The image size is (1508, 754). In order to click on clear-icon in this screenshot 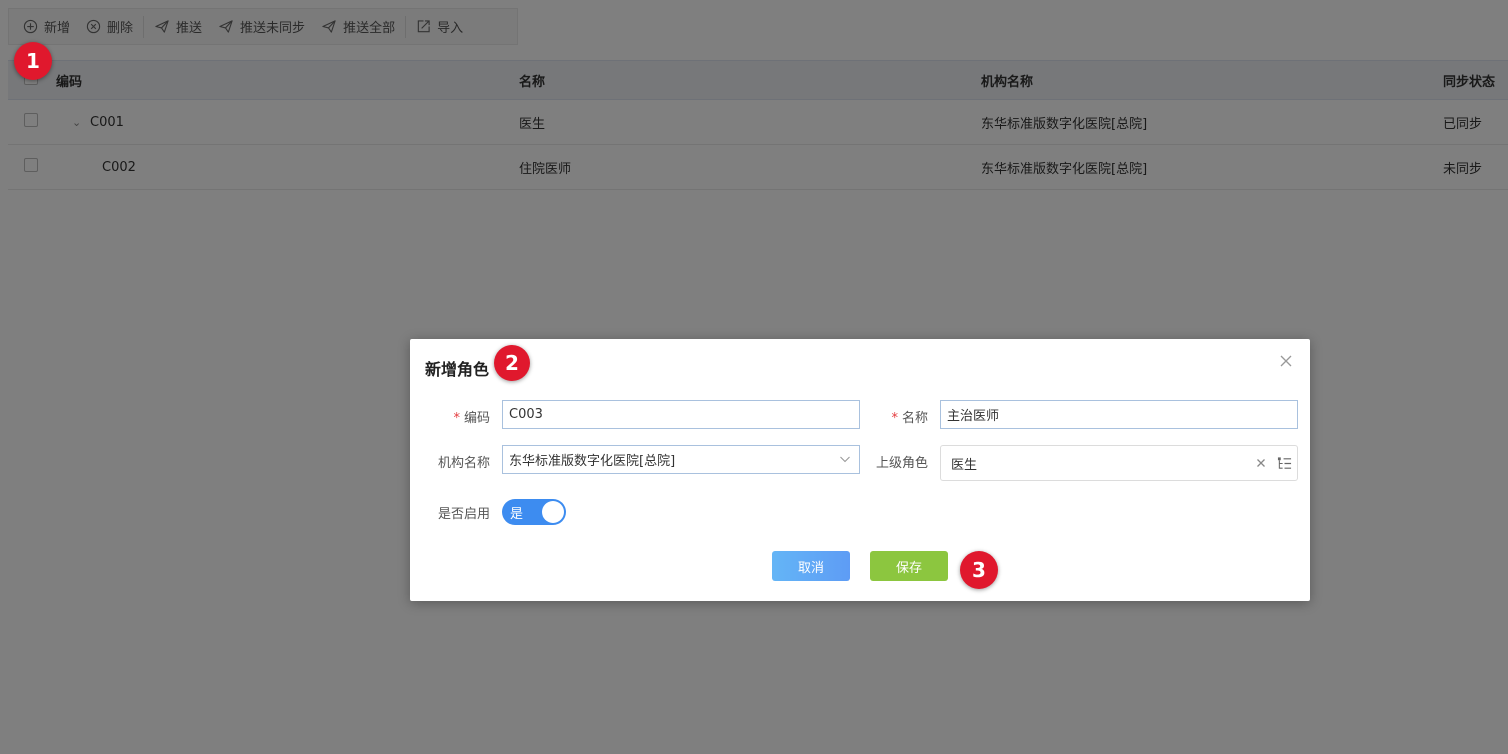, I will do `click(1261, 463)`.